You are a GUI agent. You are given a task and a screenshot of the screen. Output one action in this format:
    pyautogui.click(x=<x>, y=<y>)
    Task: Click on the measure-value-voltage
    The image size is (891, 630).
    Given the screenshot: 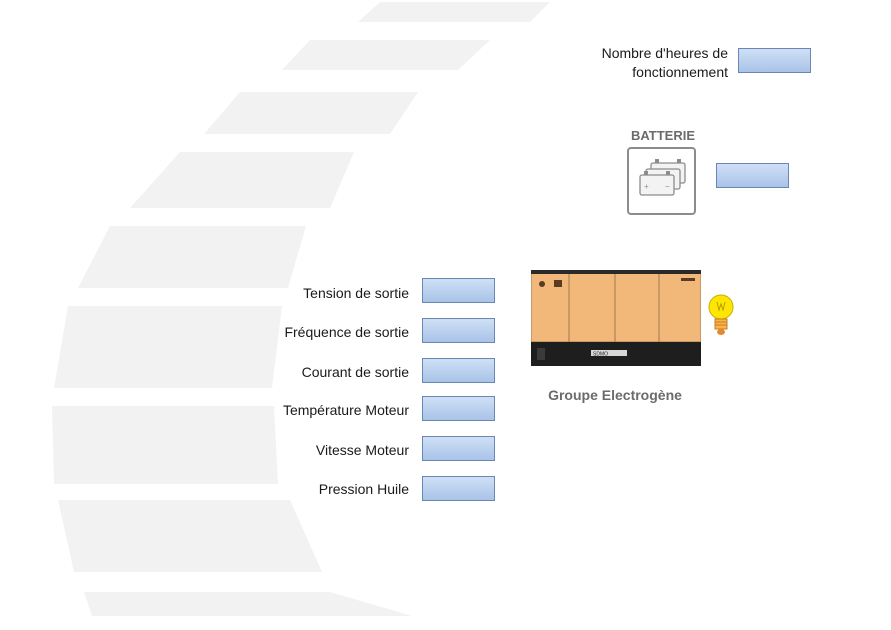 What is the action you would take?
    pyautogui.click(x=458, y=290)
    